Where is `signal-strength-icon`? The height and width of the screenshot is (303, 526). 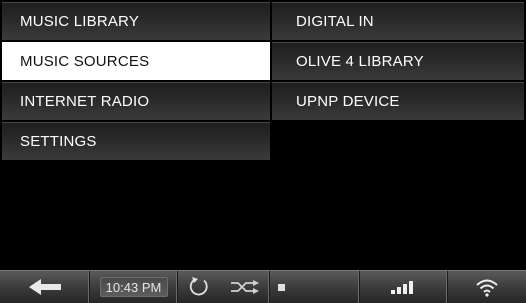 signal-strength-icon is located at coordinates (404, 287).